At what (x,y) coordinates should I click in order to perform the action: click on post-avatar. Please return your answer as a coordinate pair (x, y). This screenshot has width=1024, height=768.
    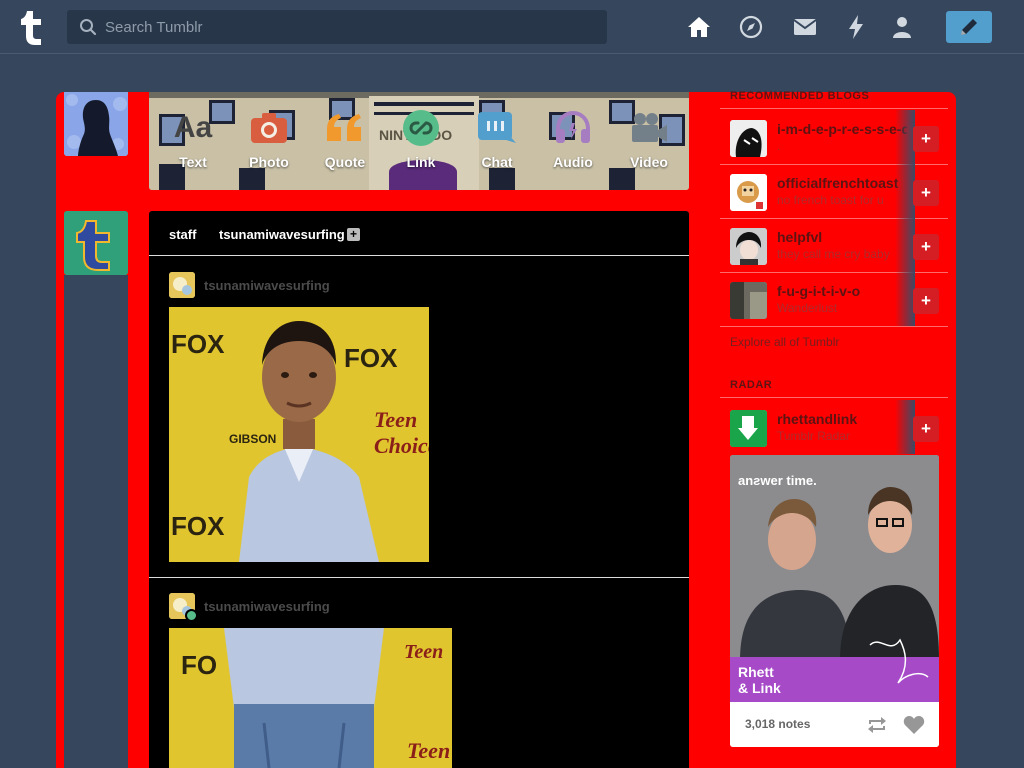
    Looking at the image, I should click on (182, 285).